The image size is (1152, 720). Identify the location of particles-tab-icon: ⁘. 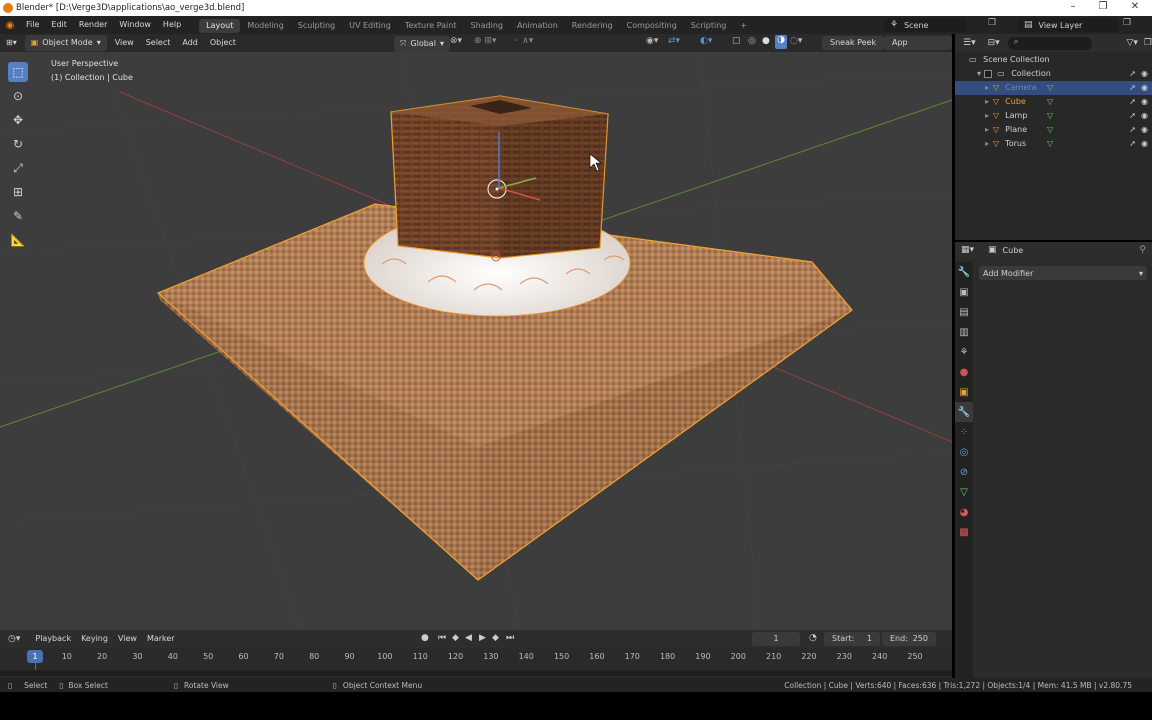
(964, 432).